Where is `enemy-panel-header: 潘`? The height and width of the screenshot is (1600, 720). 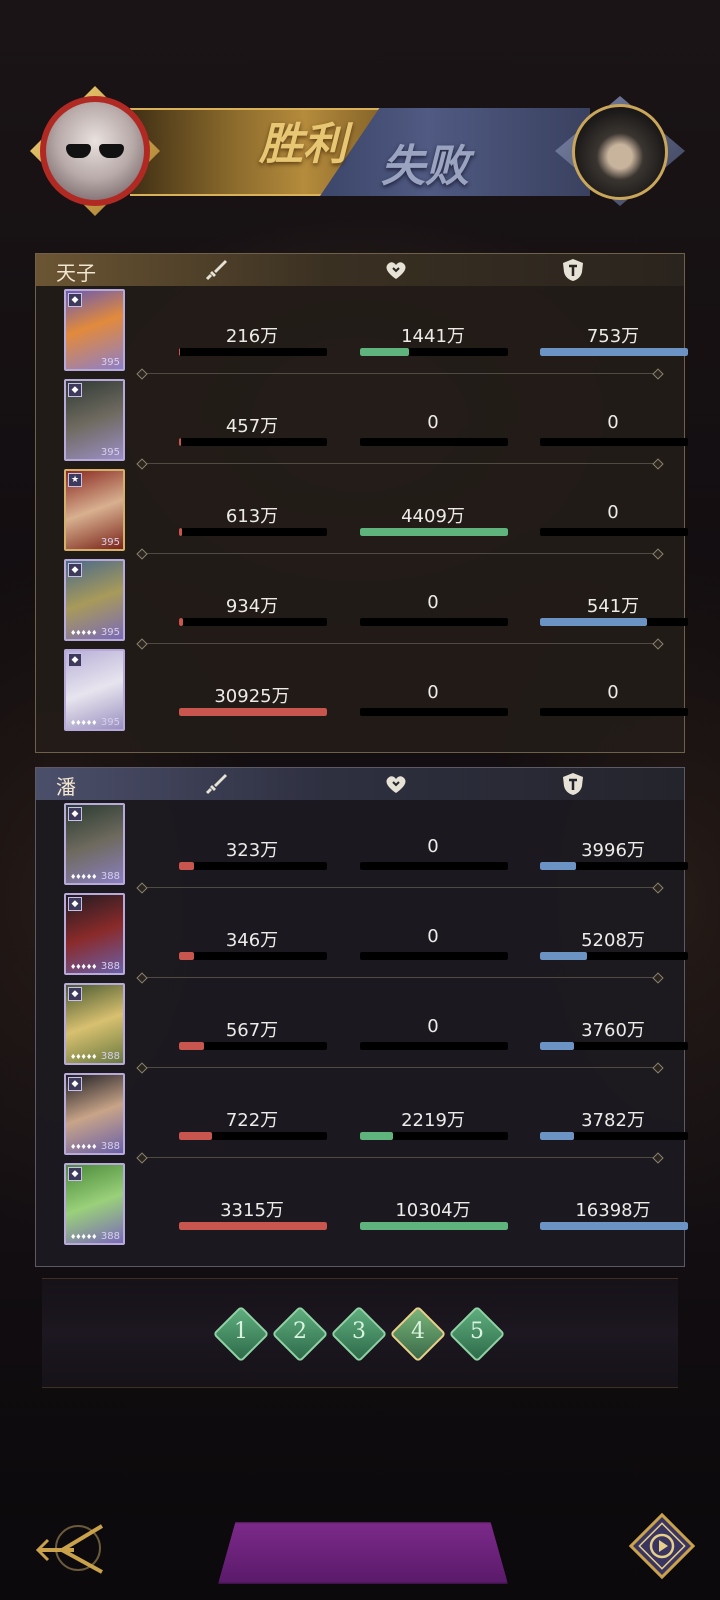 enemy-panel-header: 潘 is located at coordinates (360, 784).